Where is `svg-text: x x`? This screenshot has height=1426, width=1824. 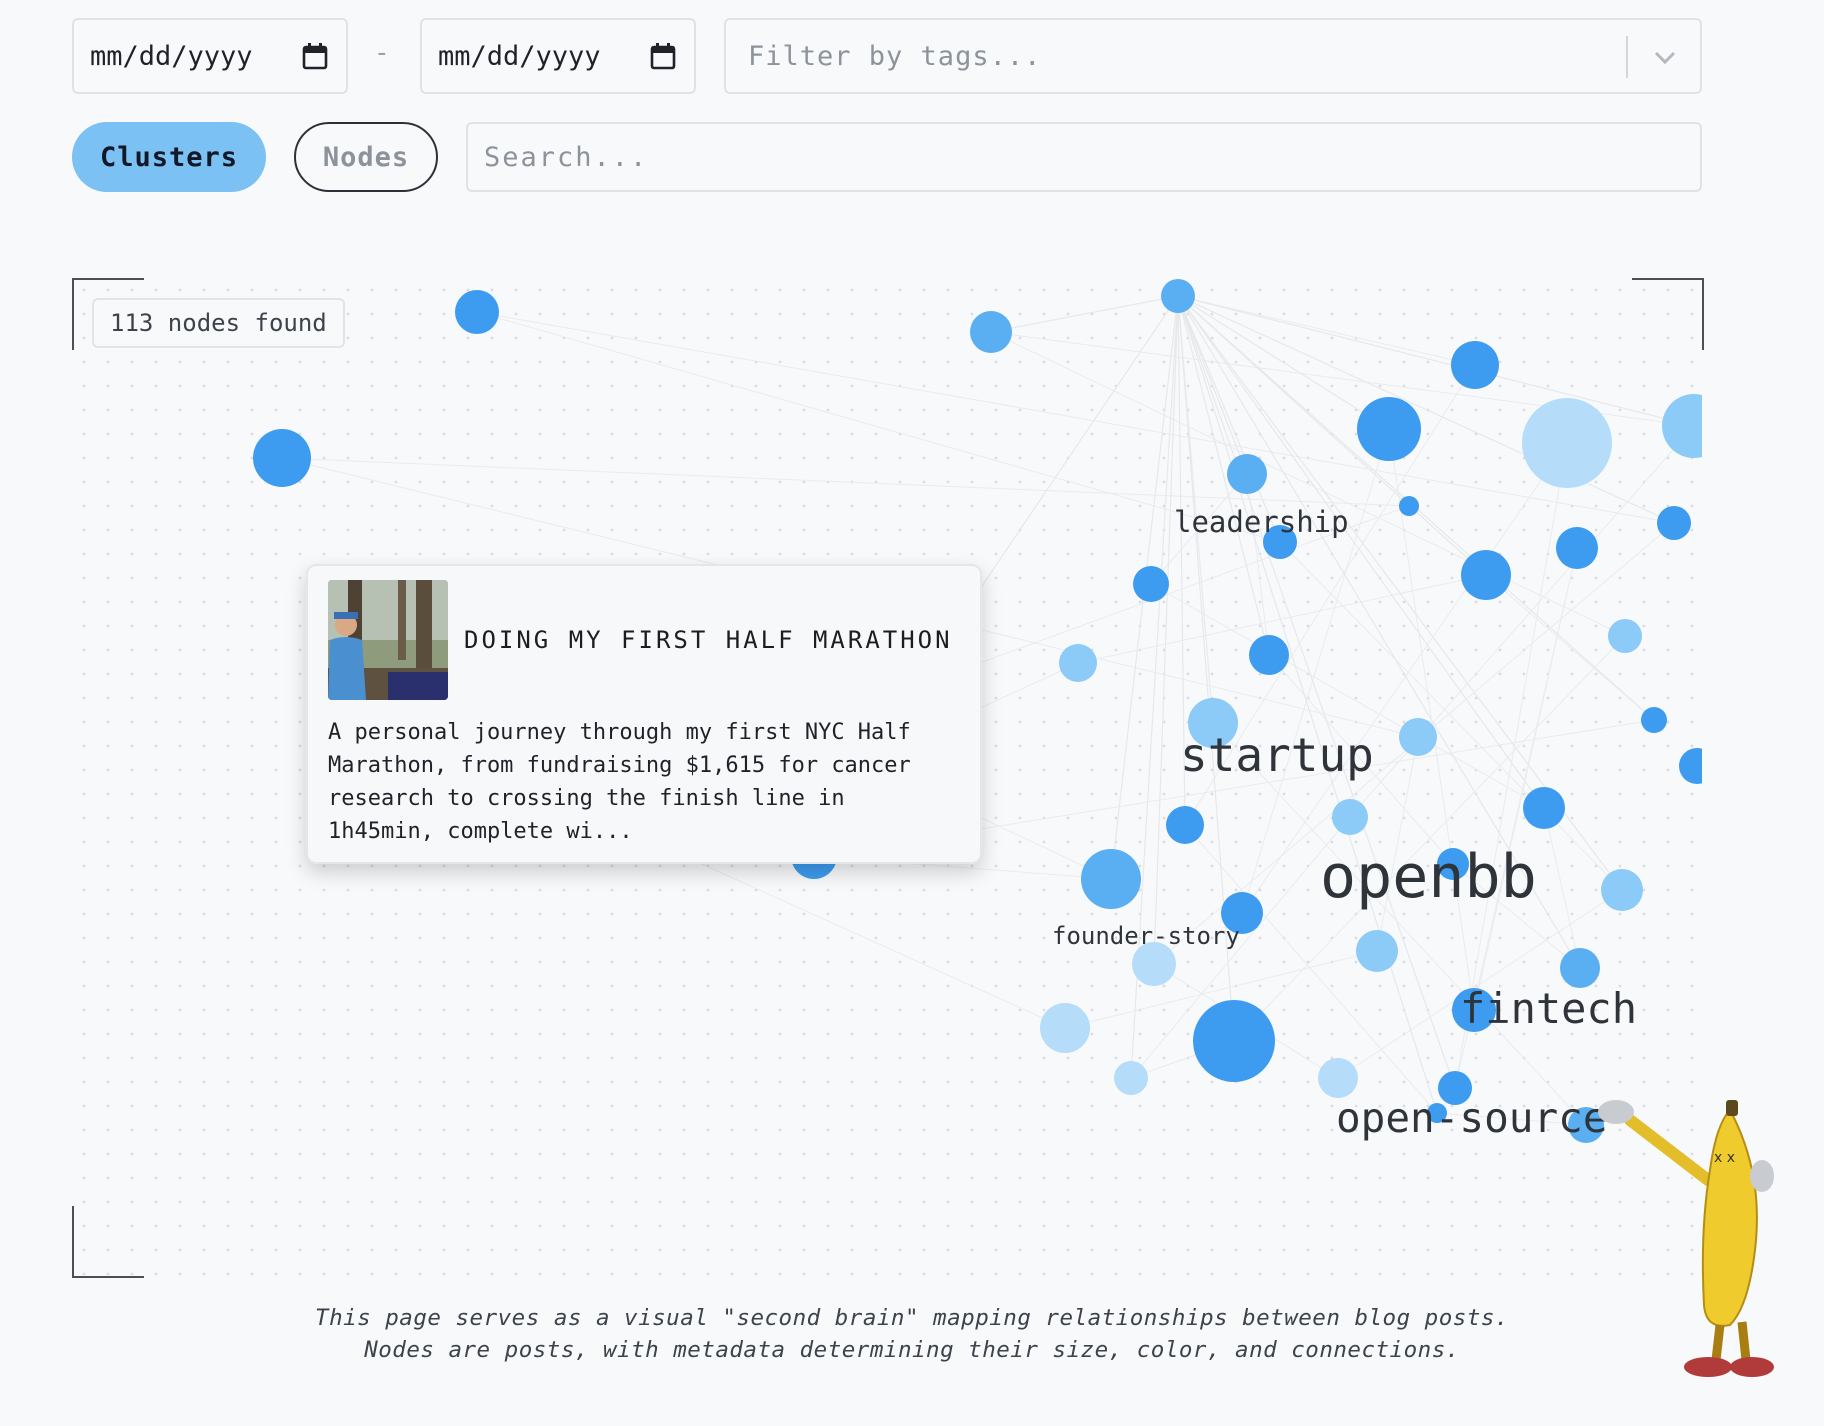
svg-text: x x is located at coordinates (1724, 1158).